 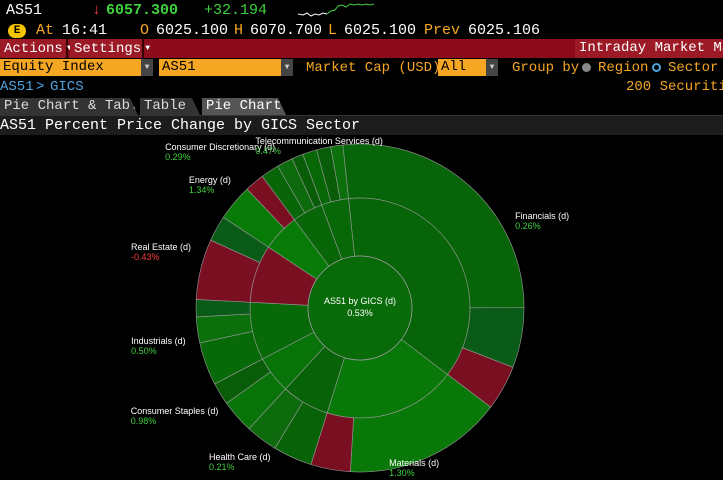 I want to click on breadcrumb: AS51 > GICS 200 Securities, so click(x=361, y=87).